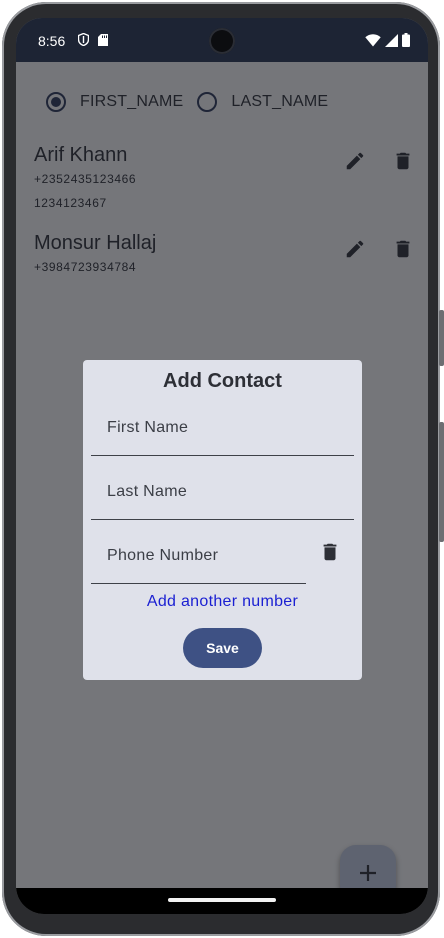  What do you see at coordinates (224, 253) in the screenshot?
I see `contact-item: Monsur Hallaj +3984723934784` at bounding box center [224, 253].